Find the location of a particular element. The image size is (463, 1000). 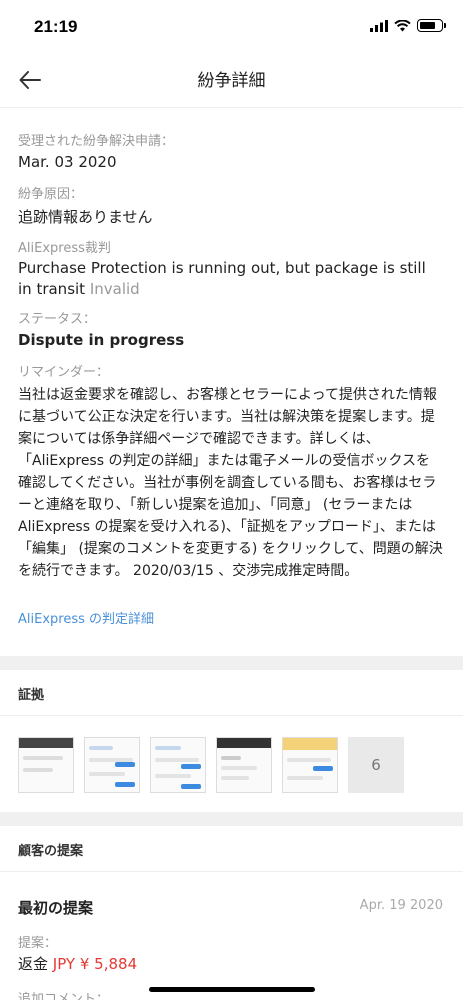

page-title: 紛争詳細 is located at coordinates (231, 81).